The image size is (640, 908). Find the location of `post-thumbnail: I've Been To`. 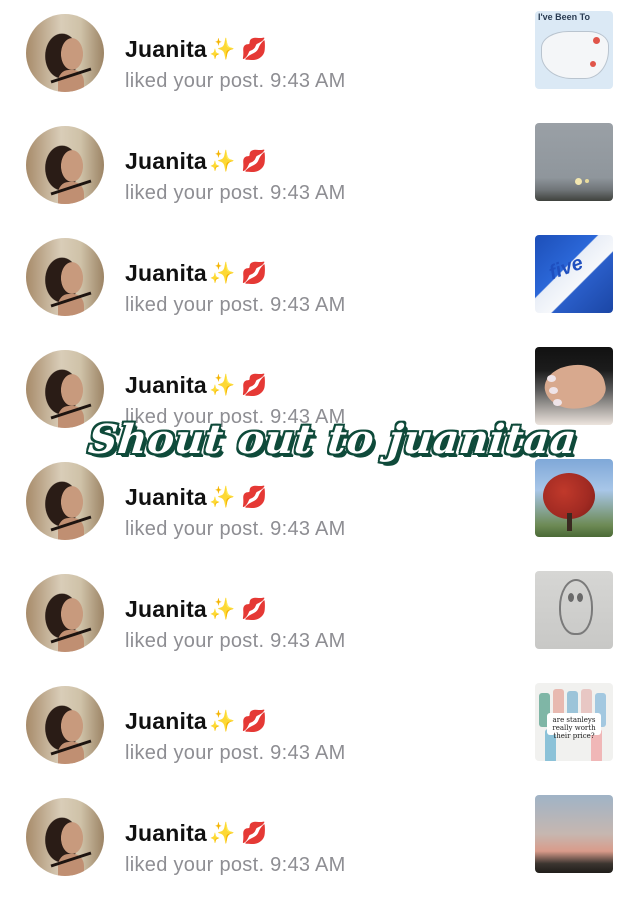

post-thumbnail: I've Been To is located at coordinates (574, 50).